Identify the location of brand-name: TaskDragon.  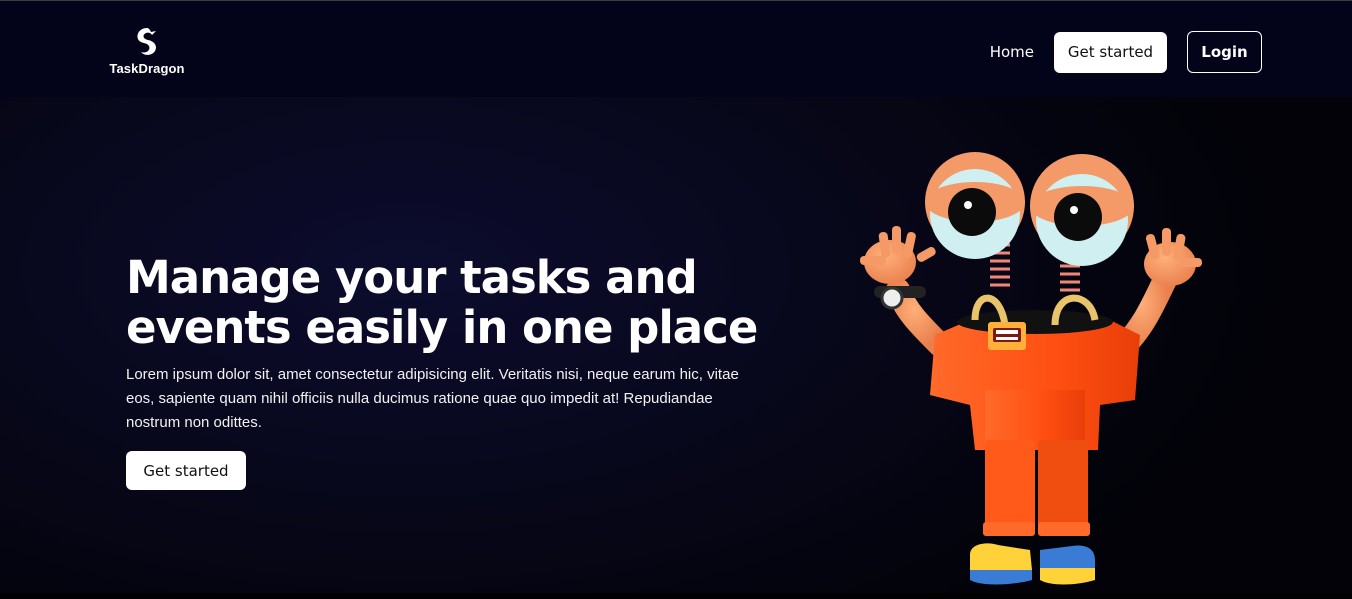
(147, 68).